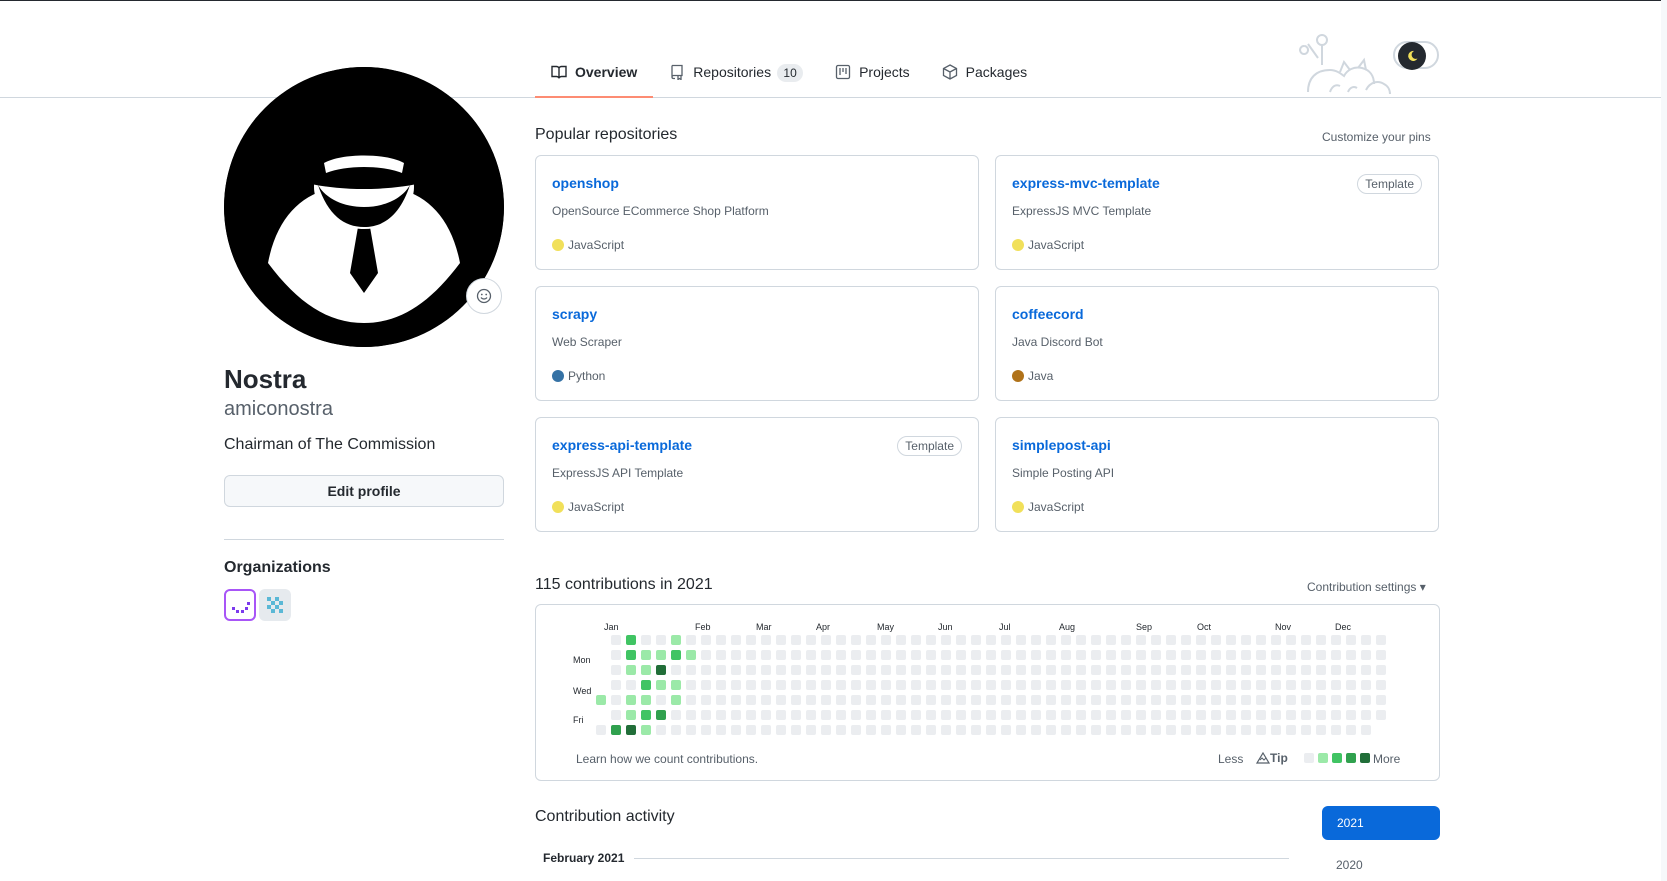 The image size is (1667, 881). I want to click on learn-contributions-link: Learn how we count contributions., so click(667, 759).